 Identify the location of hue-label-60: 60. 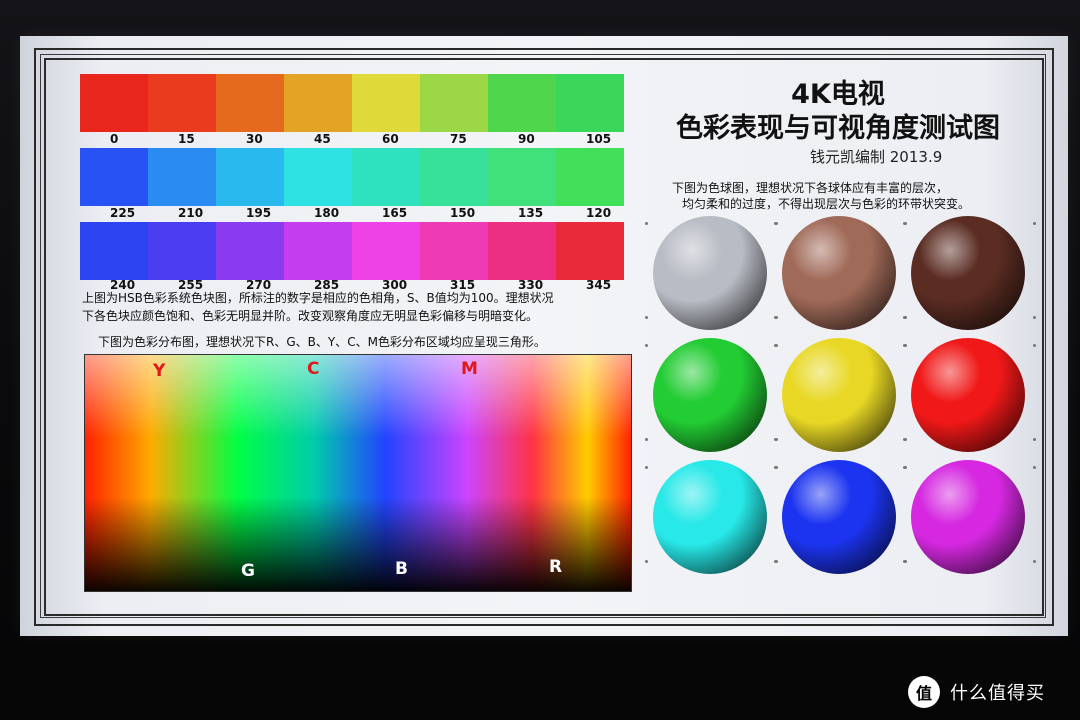
(390, 139).